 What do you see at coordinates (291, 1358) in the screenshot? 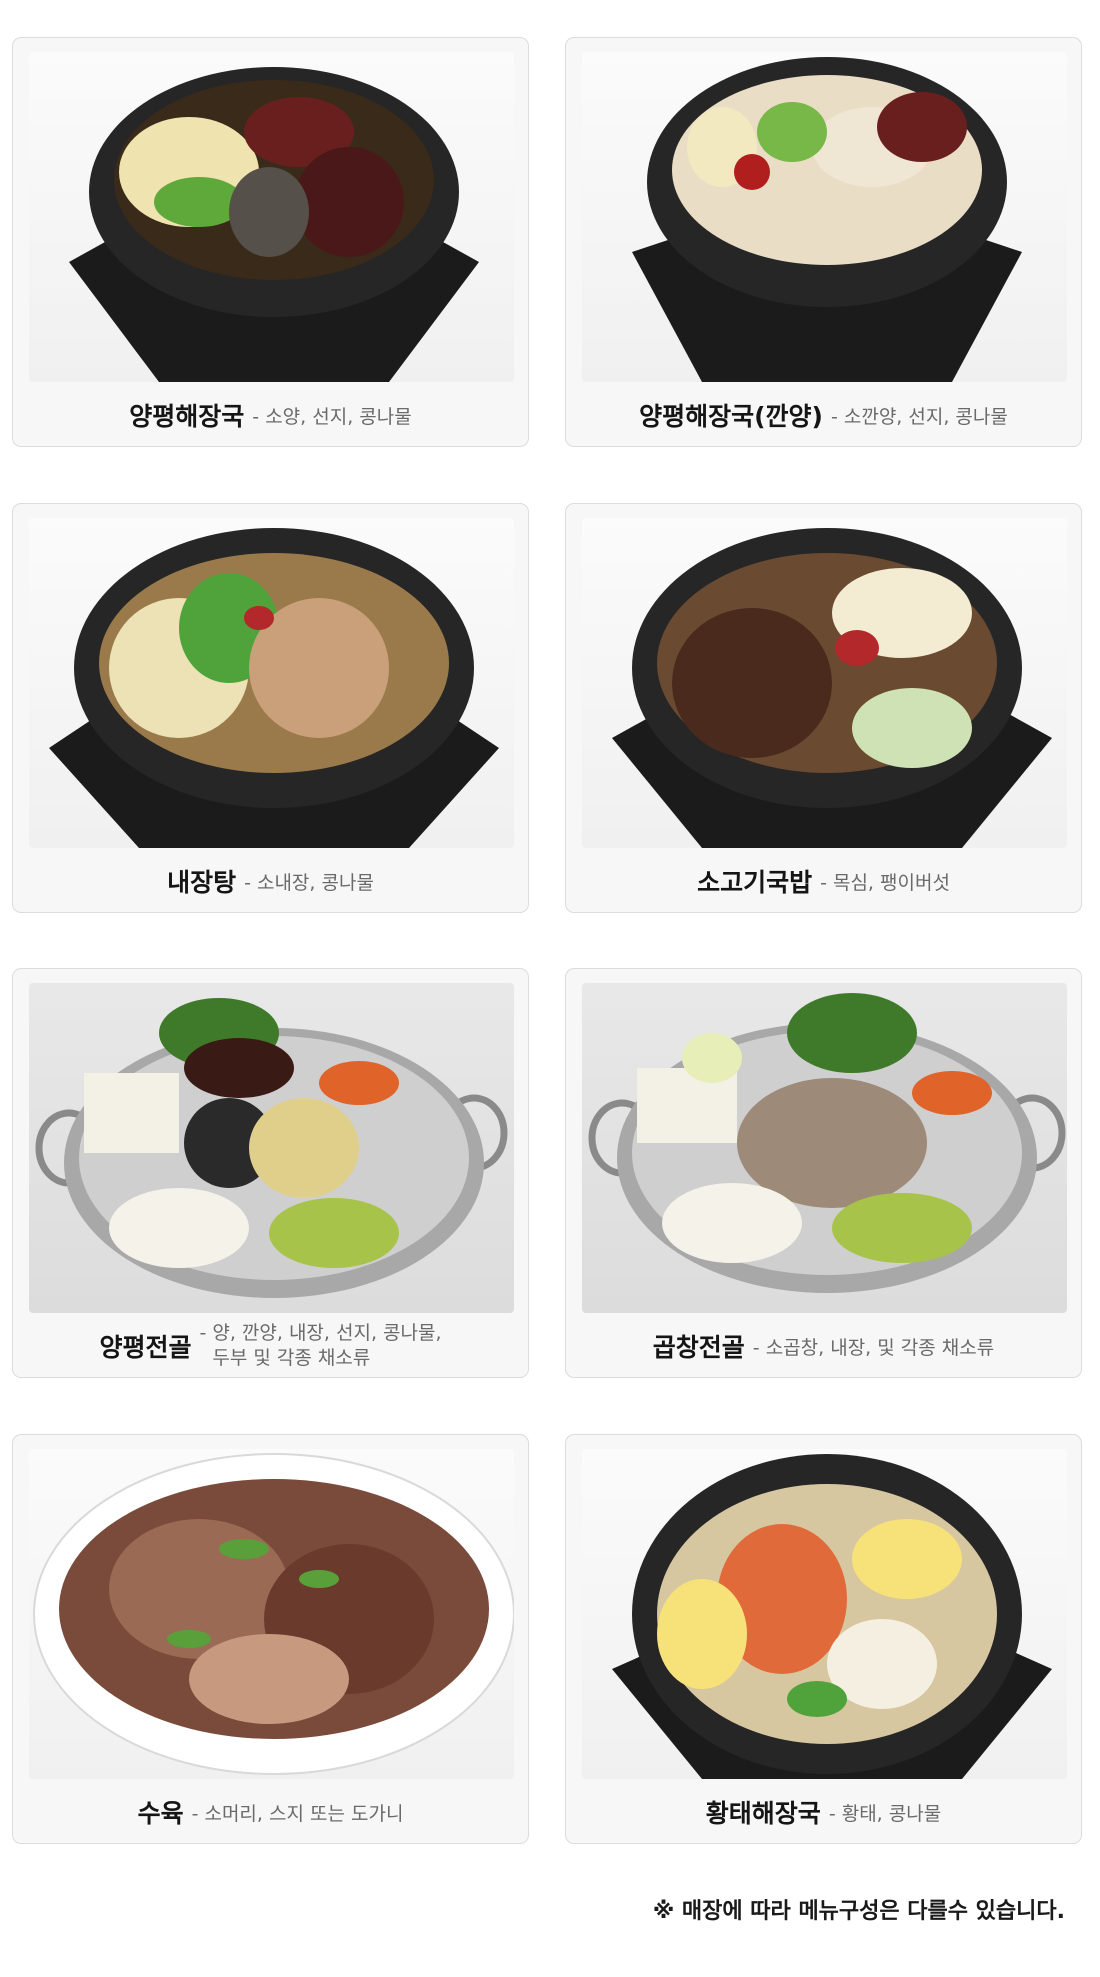
I see `description-line: 두부 및 각종 채소류` at bounding box center [291, 1358].